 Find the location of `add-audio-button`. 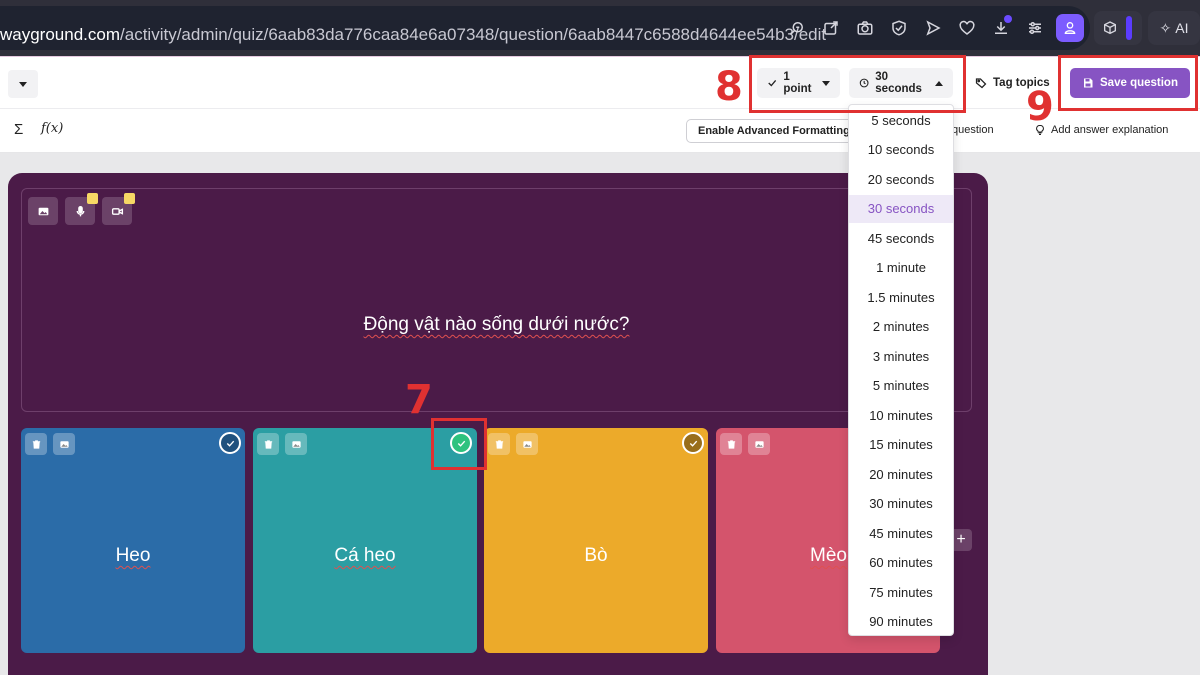

add-audio-button is located at coordinates (81, 209).